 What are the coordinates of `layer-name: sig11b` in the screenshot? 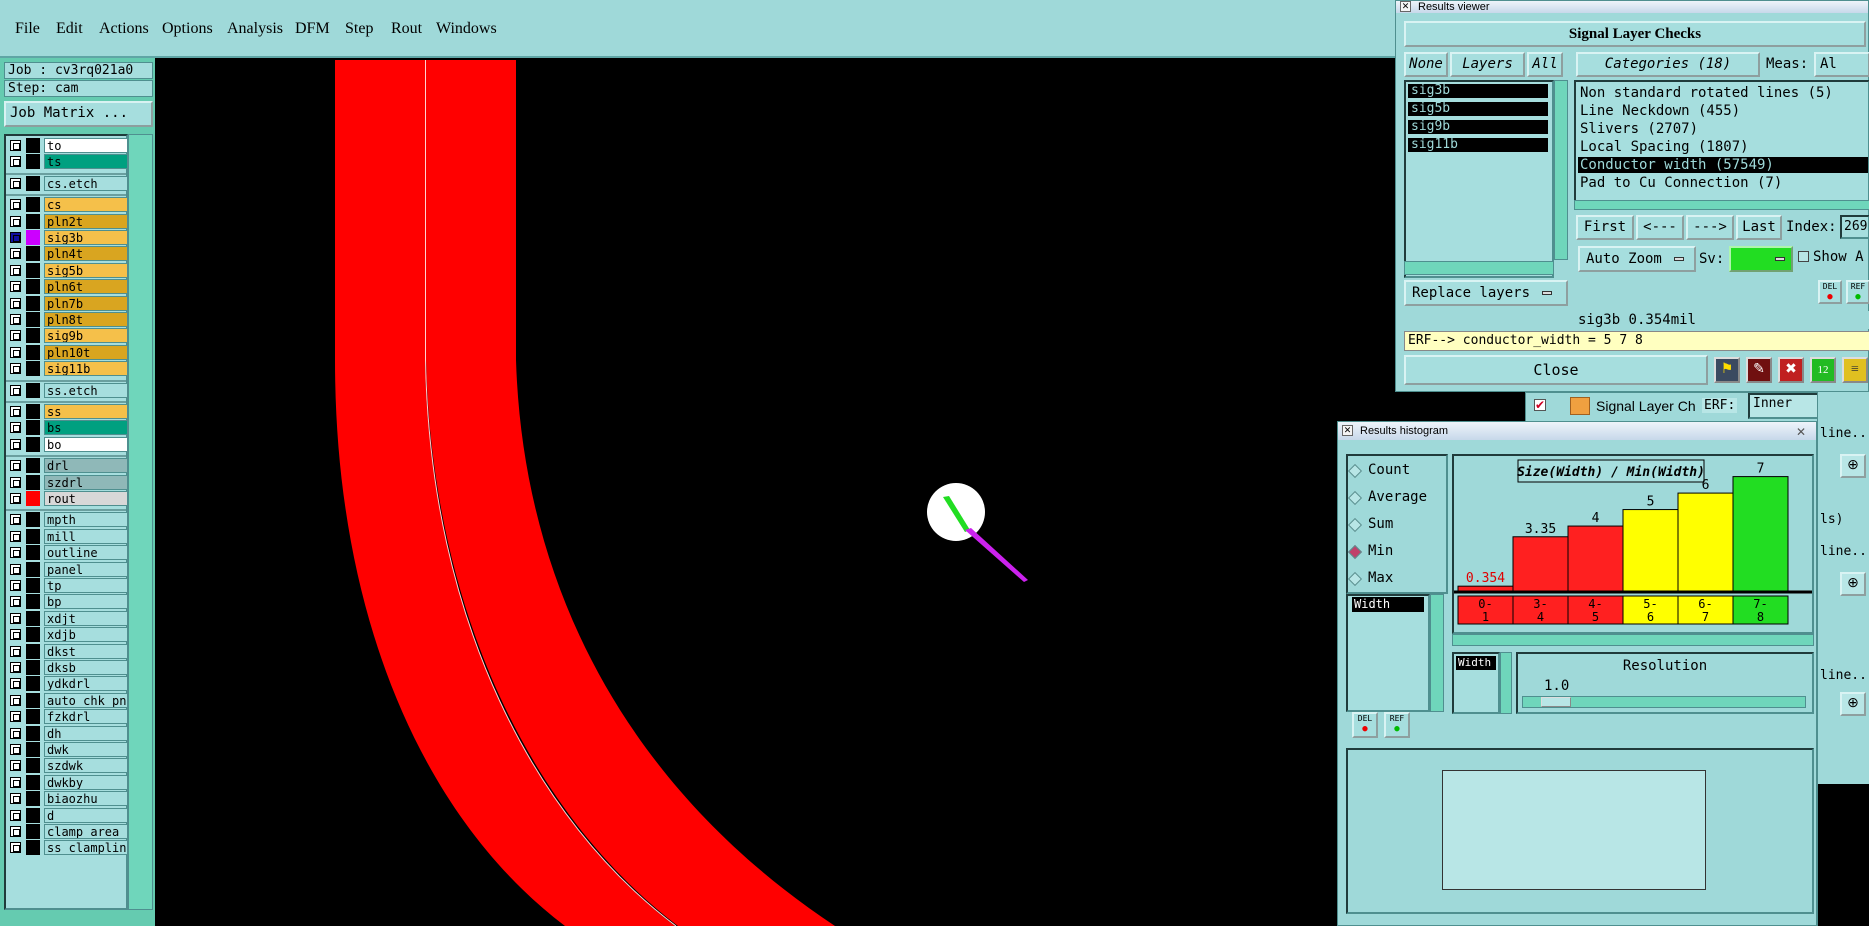 It's located at (86, 369).